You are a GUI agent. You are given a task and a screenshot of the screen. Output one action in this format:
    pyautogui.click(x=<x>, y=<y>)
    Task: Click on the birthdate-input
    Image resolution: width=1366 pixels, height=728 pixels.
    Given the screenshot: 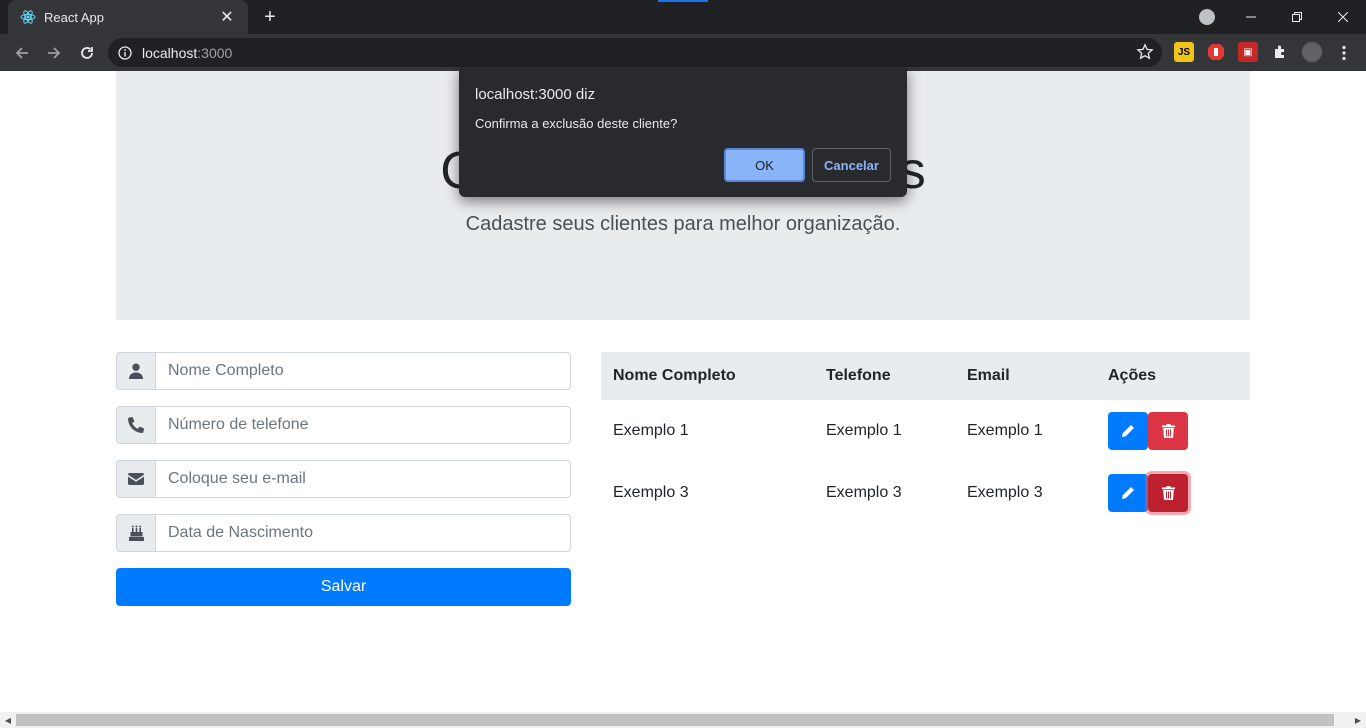 What is the action you would take?
    pyautogui.click(x=363, y=533)
    